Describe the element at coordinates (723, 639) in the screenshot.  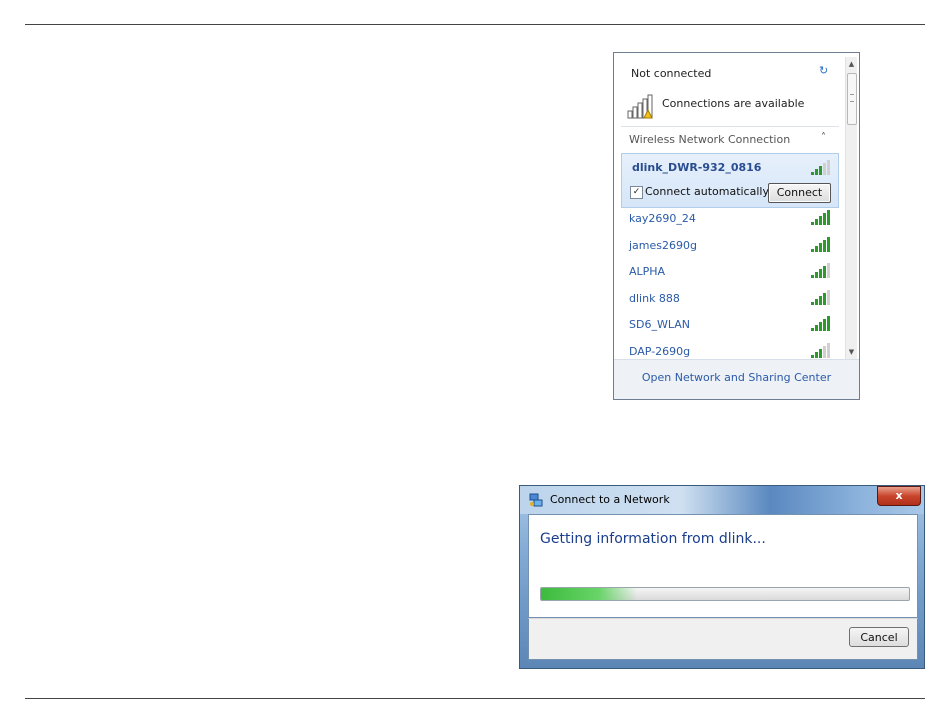
I see `dialog-footer: Cancel` at that location.